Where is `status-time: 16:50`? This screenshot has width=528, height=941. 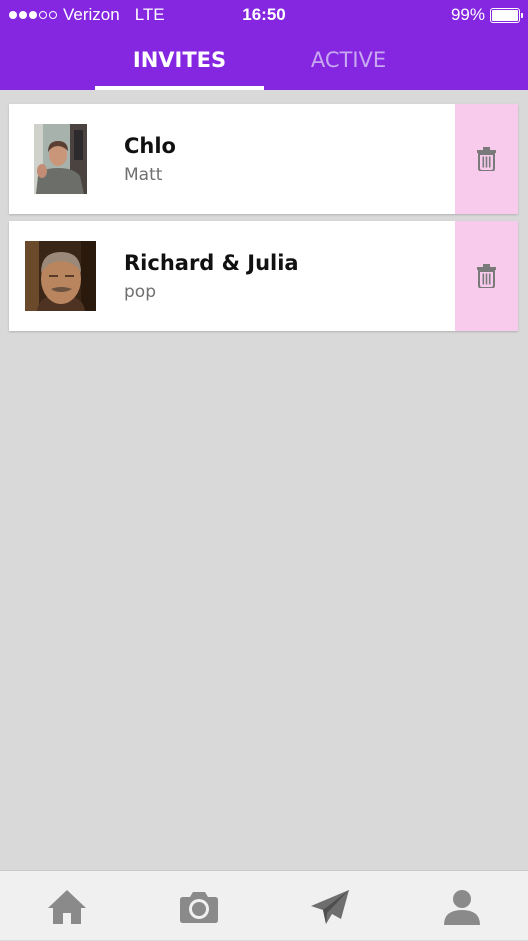
status-time: 16:50 is located at coordinates (264, 14).